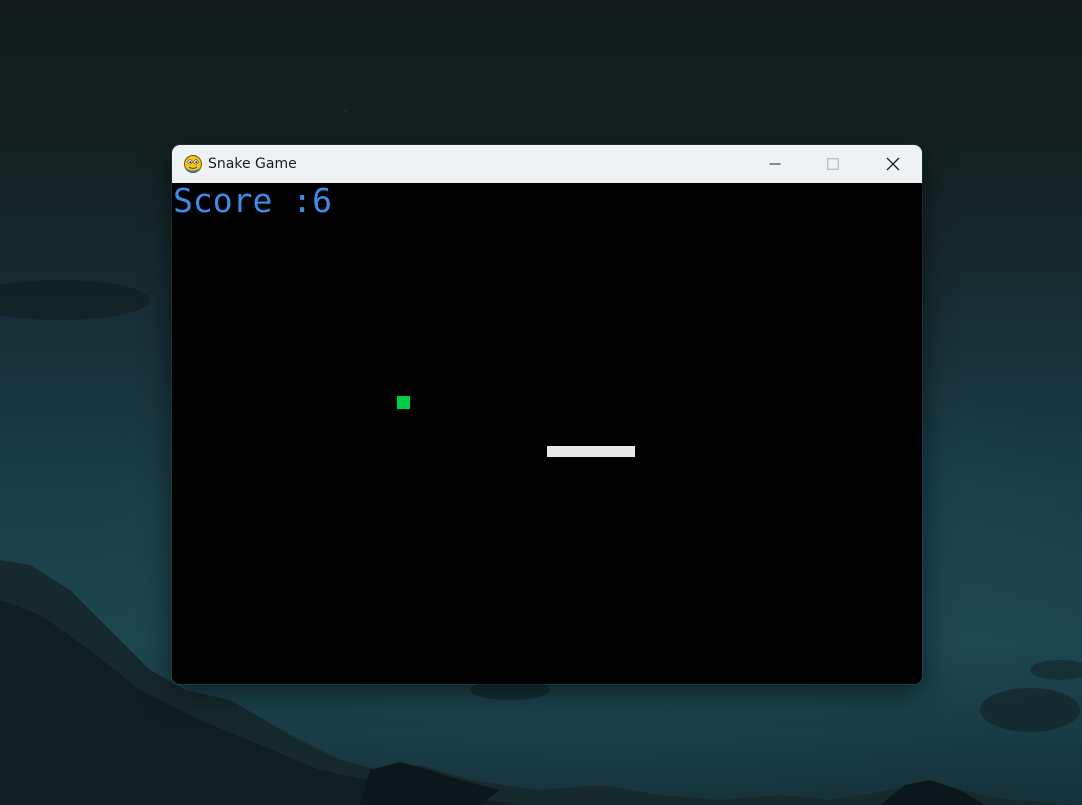 This screenshot has height=805, width=1082. I want to click on maximize-icon, so click(833, 164).